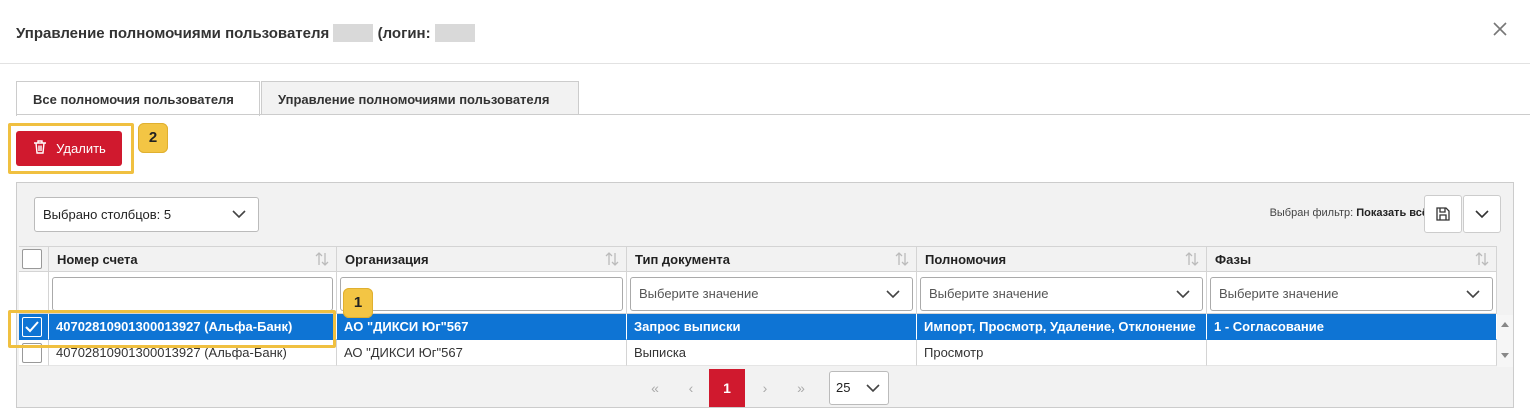  I want to click on filter-rights-cell: Выберите значение, so click(1062, 293).